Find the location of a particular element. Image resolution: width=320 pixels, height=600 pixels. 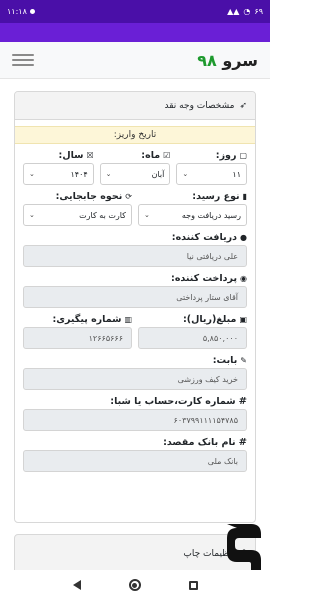

payer-field: ◉ پرداخت کننده: آقای ستار پرداختی is located at coordinates (135, 289).